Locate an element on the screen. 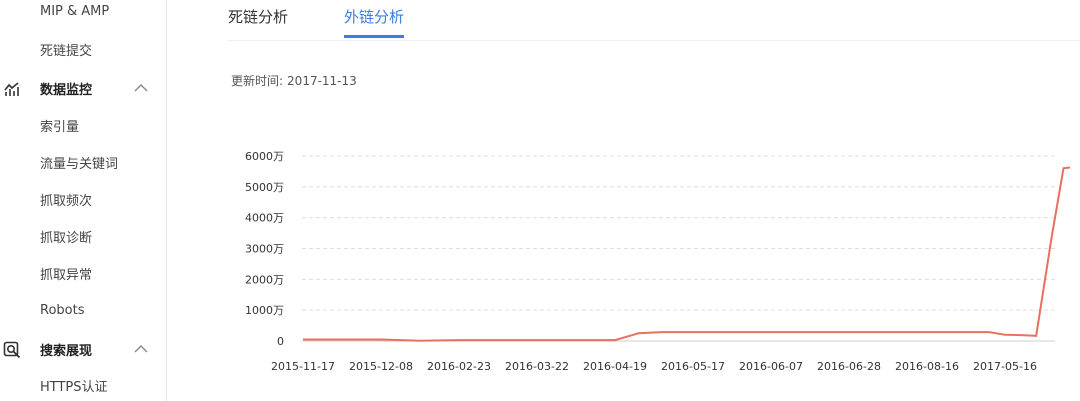 This screenshot has height=401, width=1080. sidebar-item-label: Robots is located at coordinates (62, 310).